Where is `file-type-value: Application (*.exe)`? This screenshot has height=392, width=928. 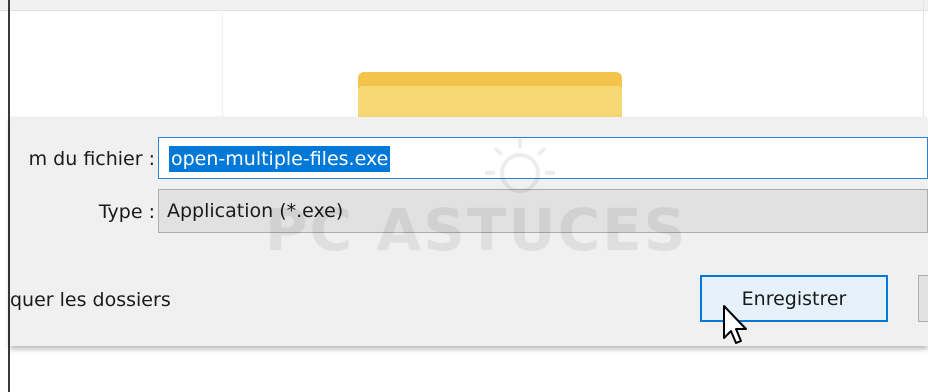
file-type-value: Application (*.exe) is located at coordinates (255, 211).